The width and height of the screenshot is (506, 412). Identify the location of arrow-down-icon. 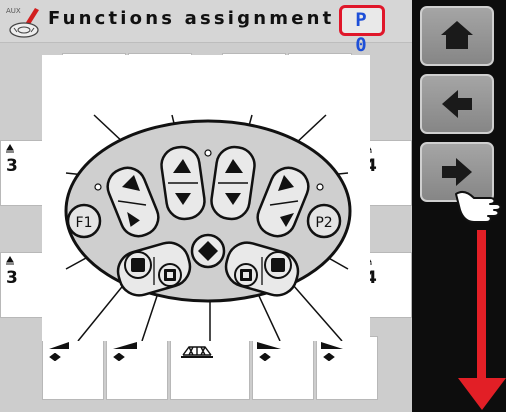
(482, 320).